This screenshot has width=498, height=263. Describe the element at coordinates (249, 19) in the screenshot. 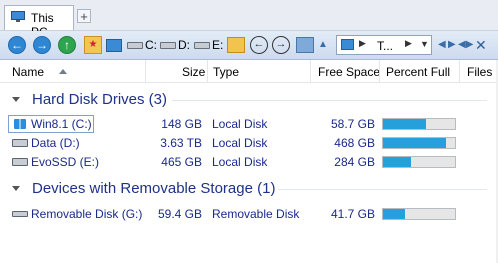

I see `tab-bar: This PC +` at that location.